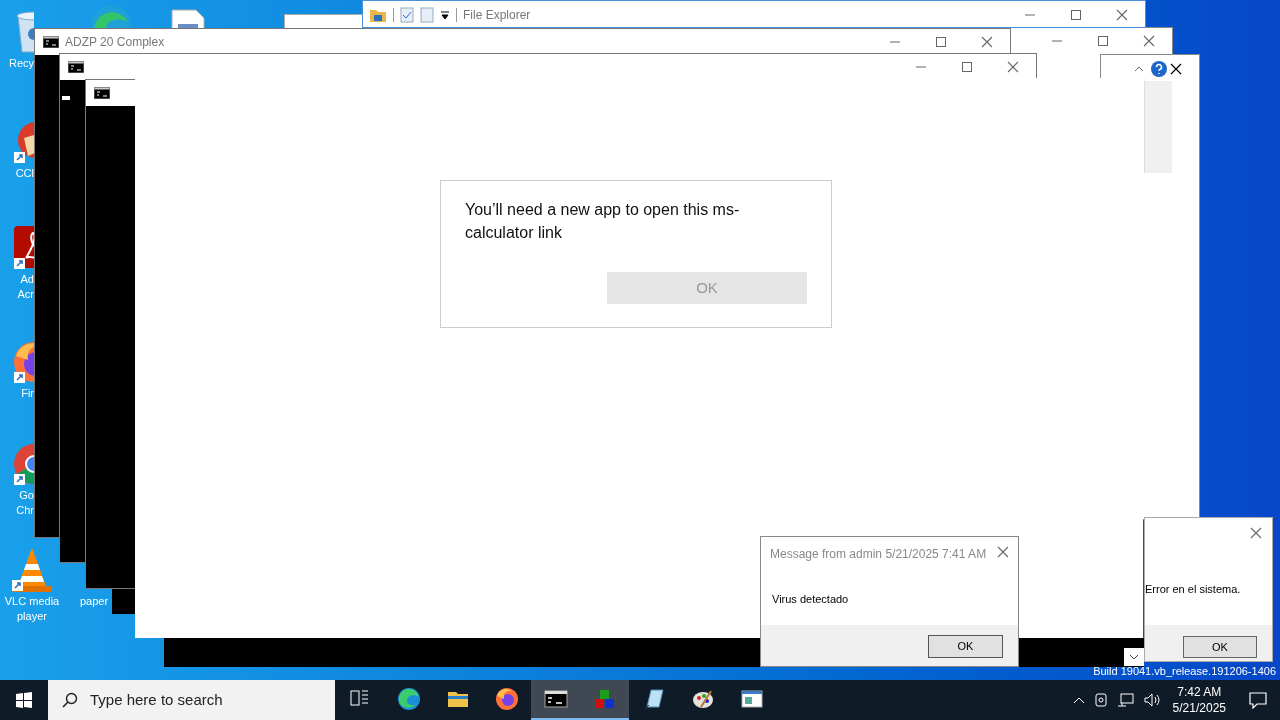 The height and width of the screenshot is (720, 1280). What do you see at coordinates (25, 503) in the screenshot?
I see `icon-label: Go Chr` at bounding box center [25, 503].